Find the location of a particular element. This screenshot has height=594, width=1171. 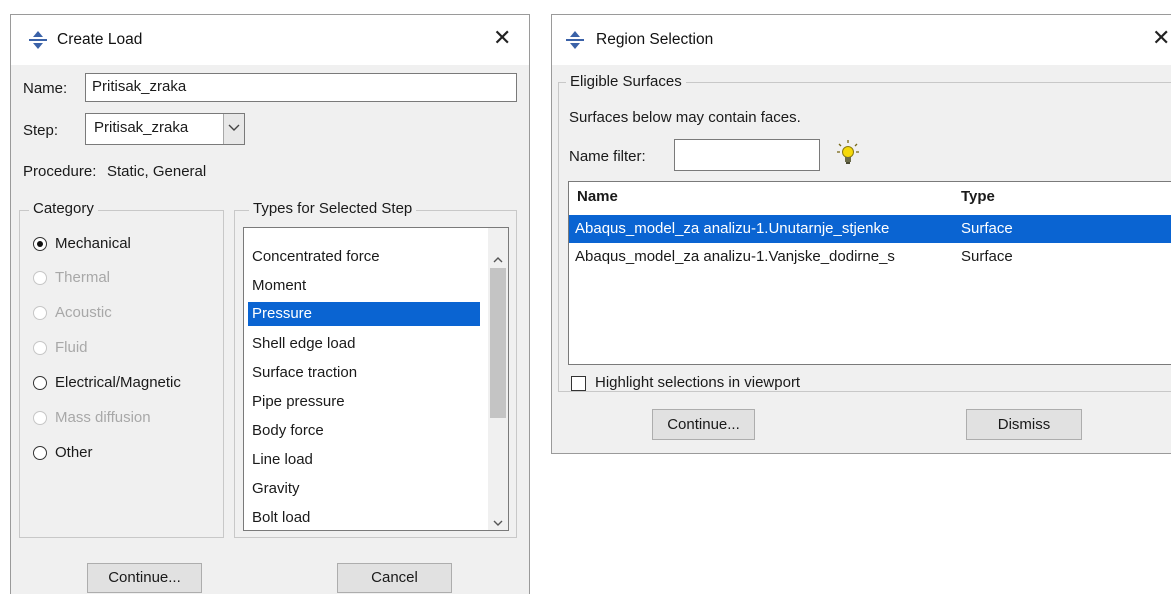

procedure-value: Static, General is located at coordinates (157, 171).